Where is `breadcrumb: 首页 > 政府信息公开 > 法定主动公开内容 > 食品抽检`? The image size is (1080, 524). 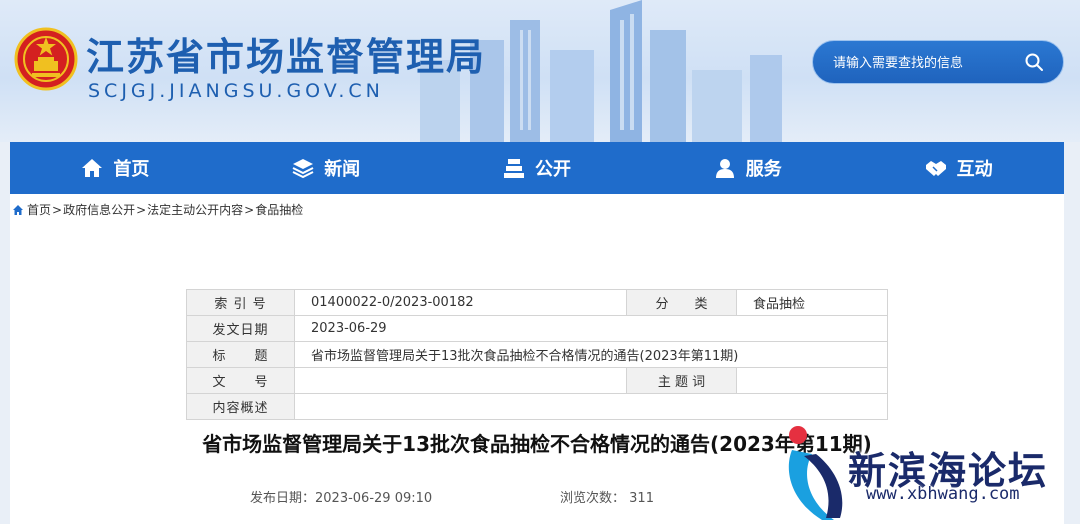
breadcrumb: 首页 > 政府信息公开 > 法定主动公开内容 > 食品抽检 is located at coordinates (157, 209).